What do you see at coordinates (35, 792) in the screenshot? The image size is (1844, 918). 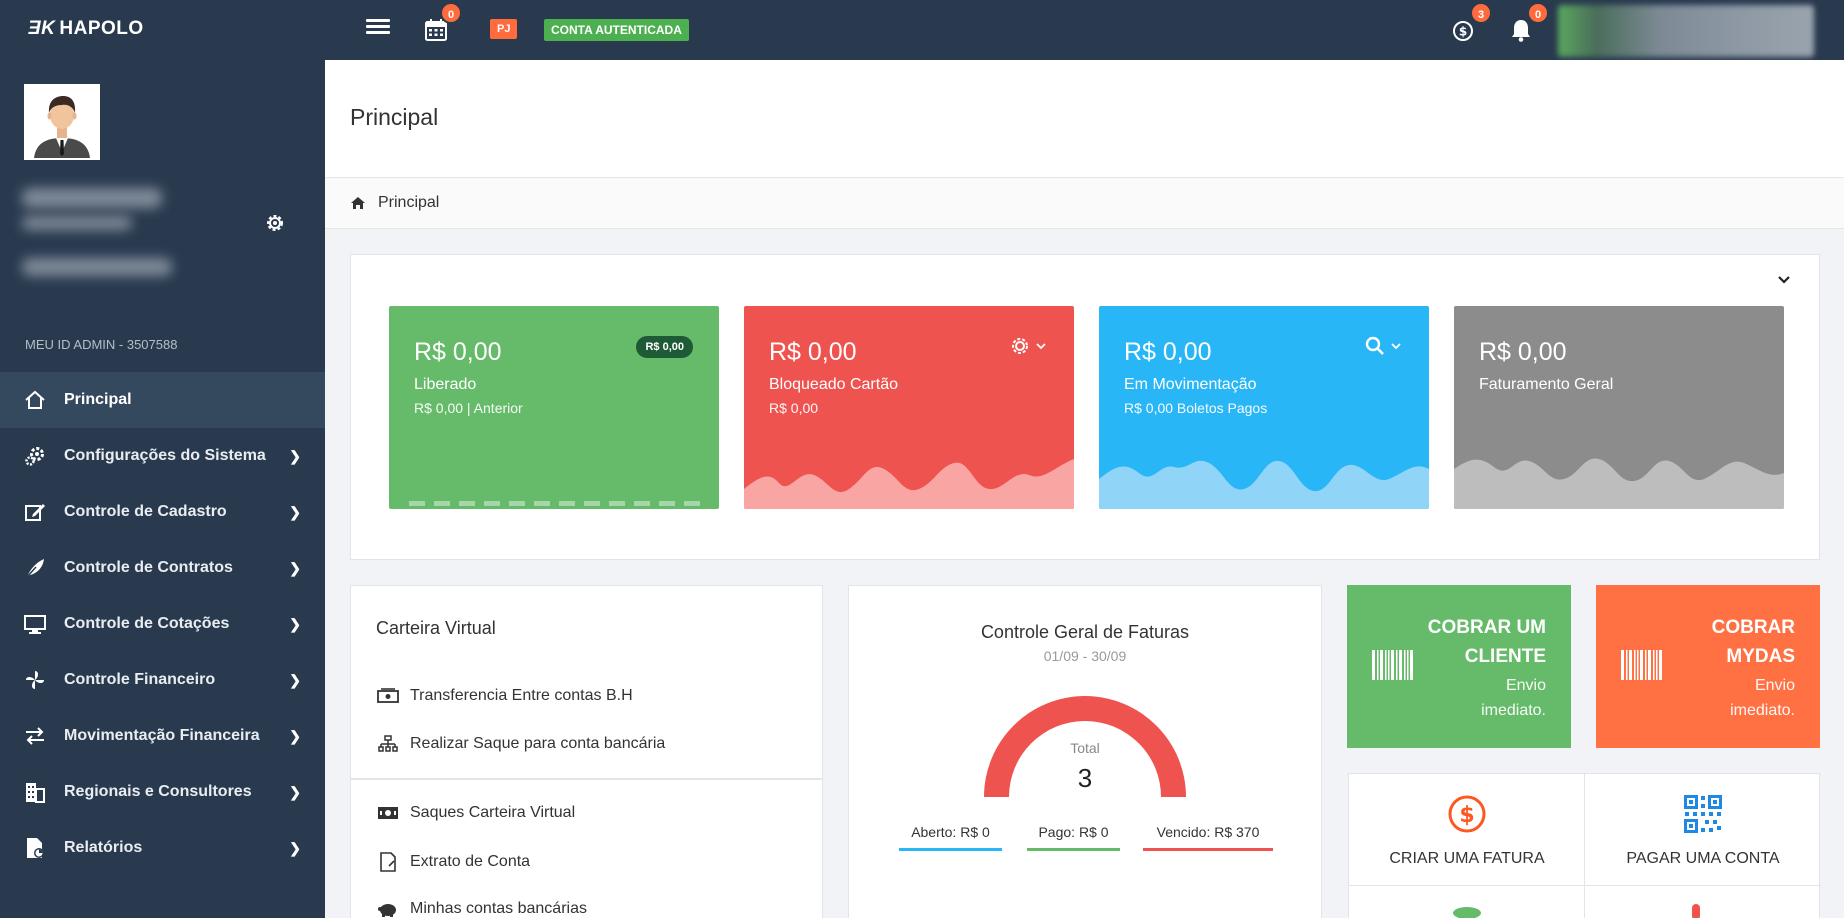 I see `building-icon` at bounding box center [35, 792].